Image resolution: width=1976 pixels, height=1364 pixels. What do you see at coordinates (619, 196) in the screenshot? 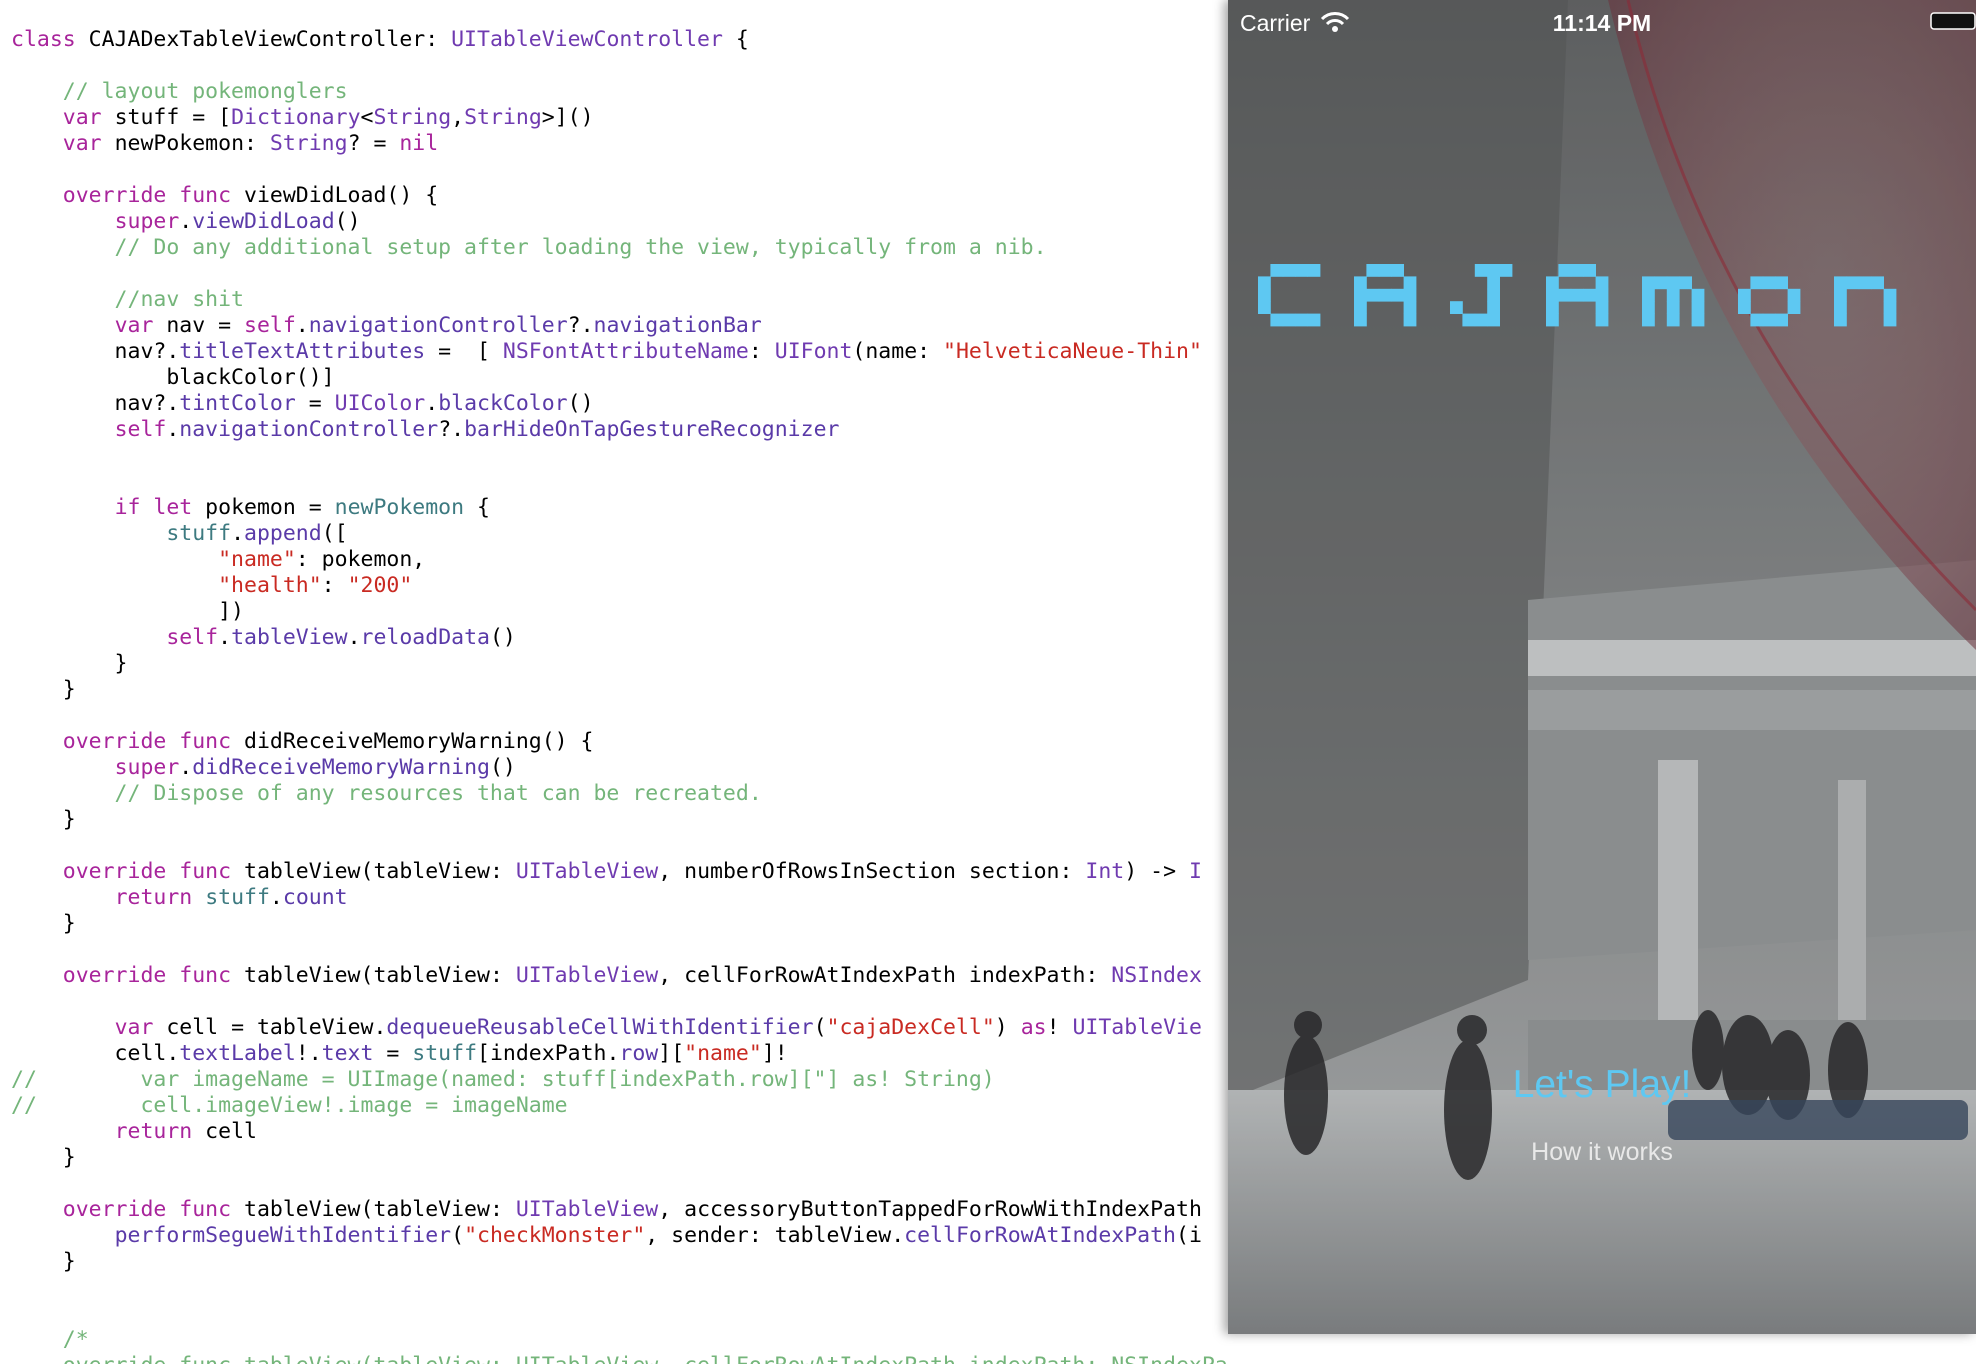
I see `code-line: override func viewDidLoad() {` at bounding box center [619, 196].